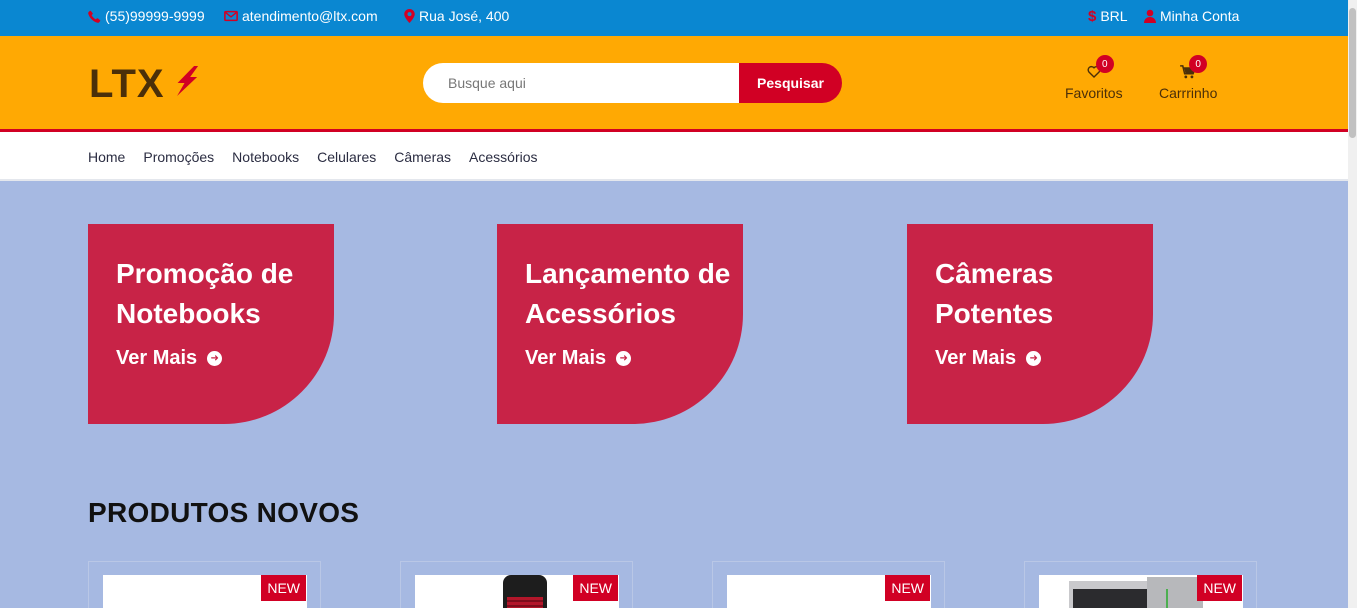  Describe the element at coordinates (1352, 304) in the screenshot. I see `page-scrollbar` at that location.